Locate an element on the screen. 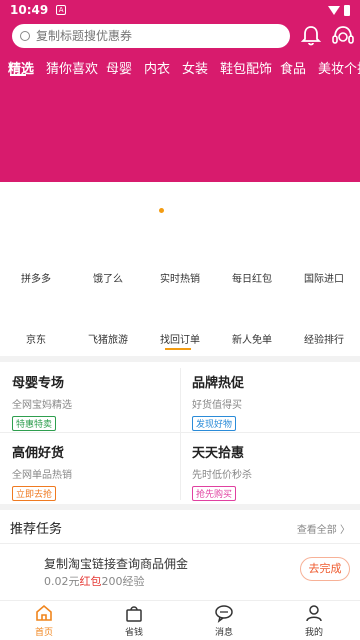 The image size is (360, 640). bottom-nav: 首页 省钱 消息 我的 is located at coordinates (180, 620).